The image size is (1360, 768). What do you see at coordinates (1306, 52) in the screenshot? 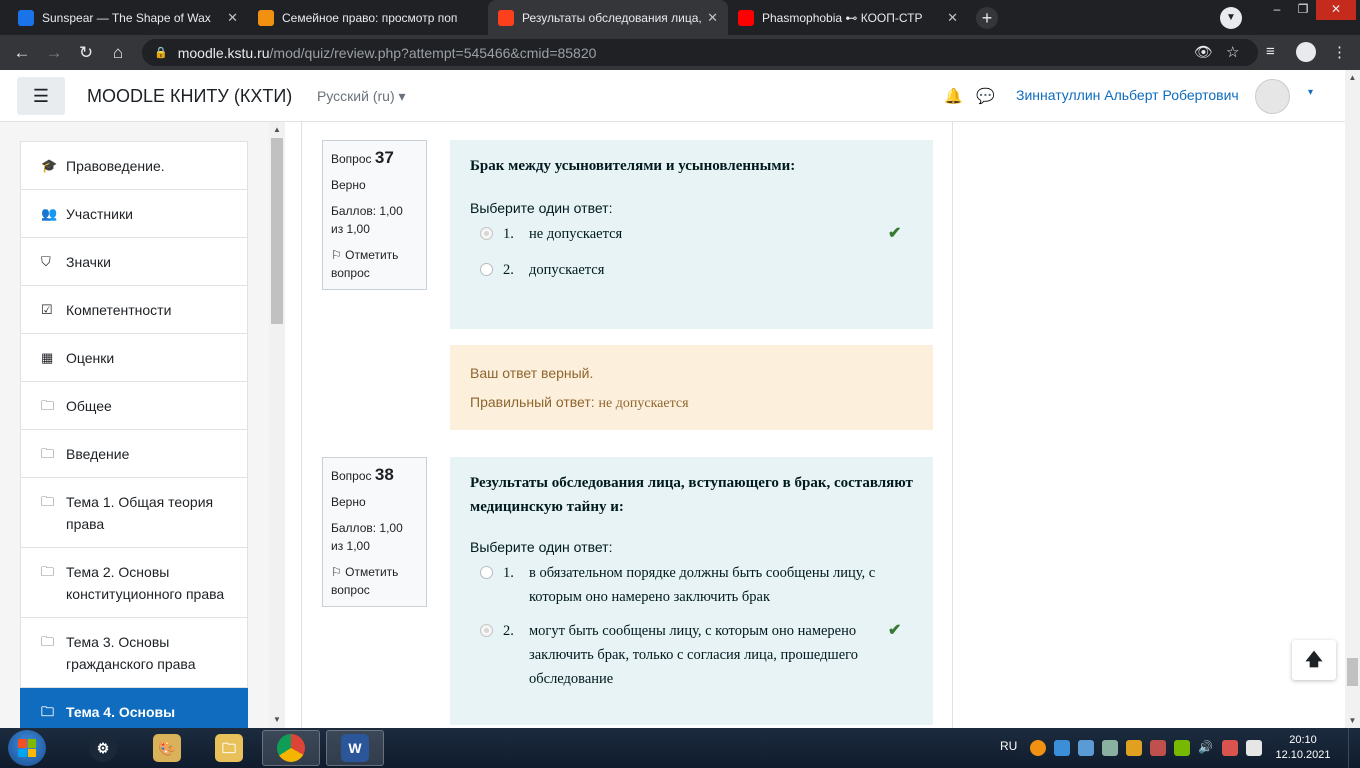
I see `profile-avatar-icon` at bounding box center [1306, 52].